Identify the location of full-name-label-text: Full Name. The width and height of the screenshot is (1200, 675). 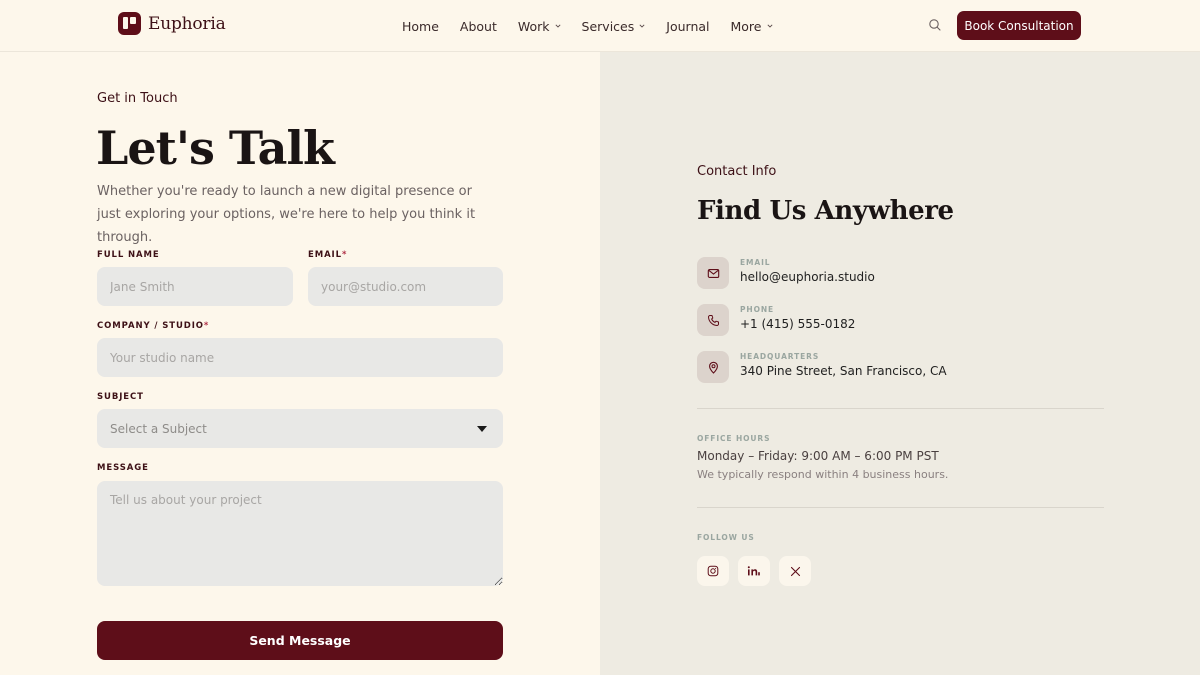
(128, 255).